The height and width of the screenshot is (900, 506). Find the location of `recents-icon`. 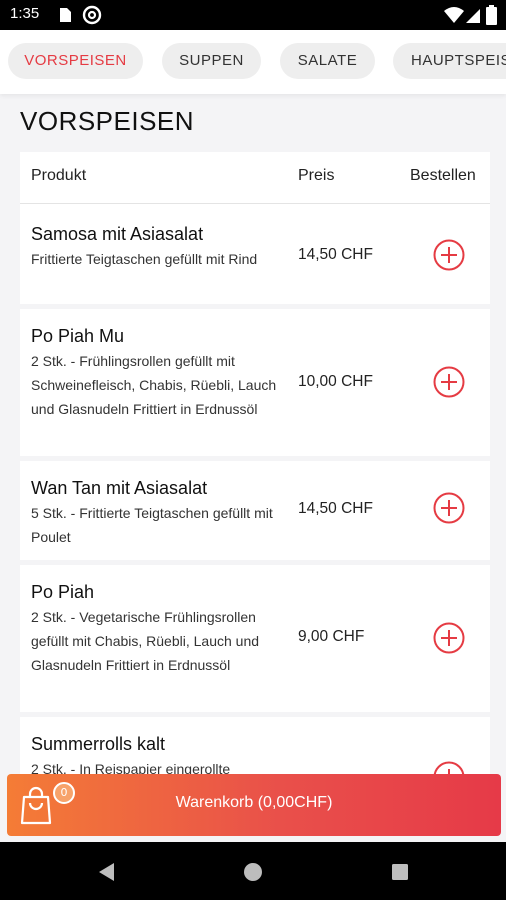

recents-icon is located at coordinates (400, 872).